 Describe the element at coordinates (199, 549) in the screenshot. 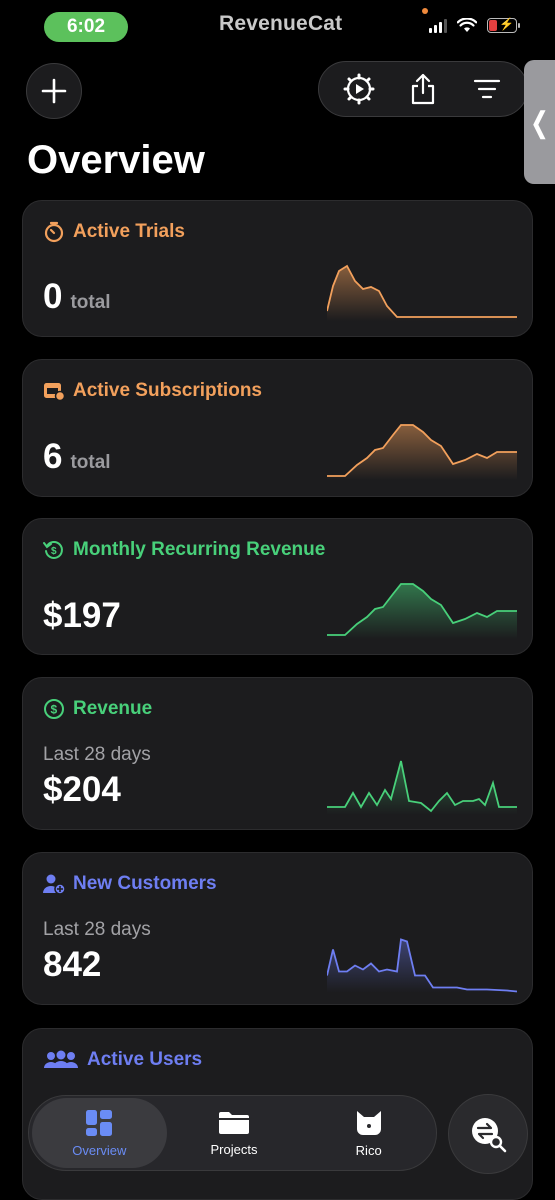

I see `card-title: Monthly Recurring Revenue` at that location.